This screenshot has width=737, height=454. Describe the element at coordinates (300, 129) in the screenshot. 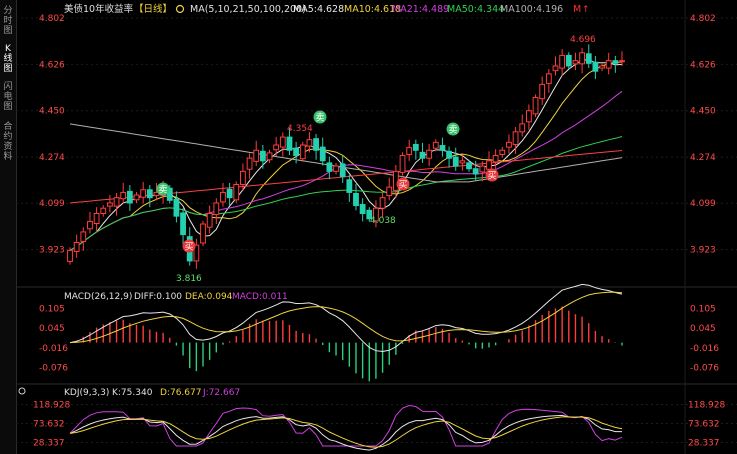

I see `high-price-label: 4.354` at that location.